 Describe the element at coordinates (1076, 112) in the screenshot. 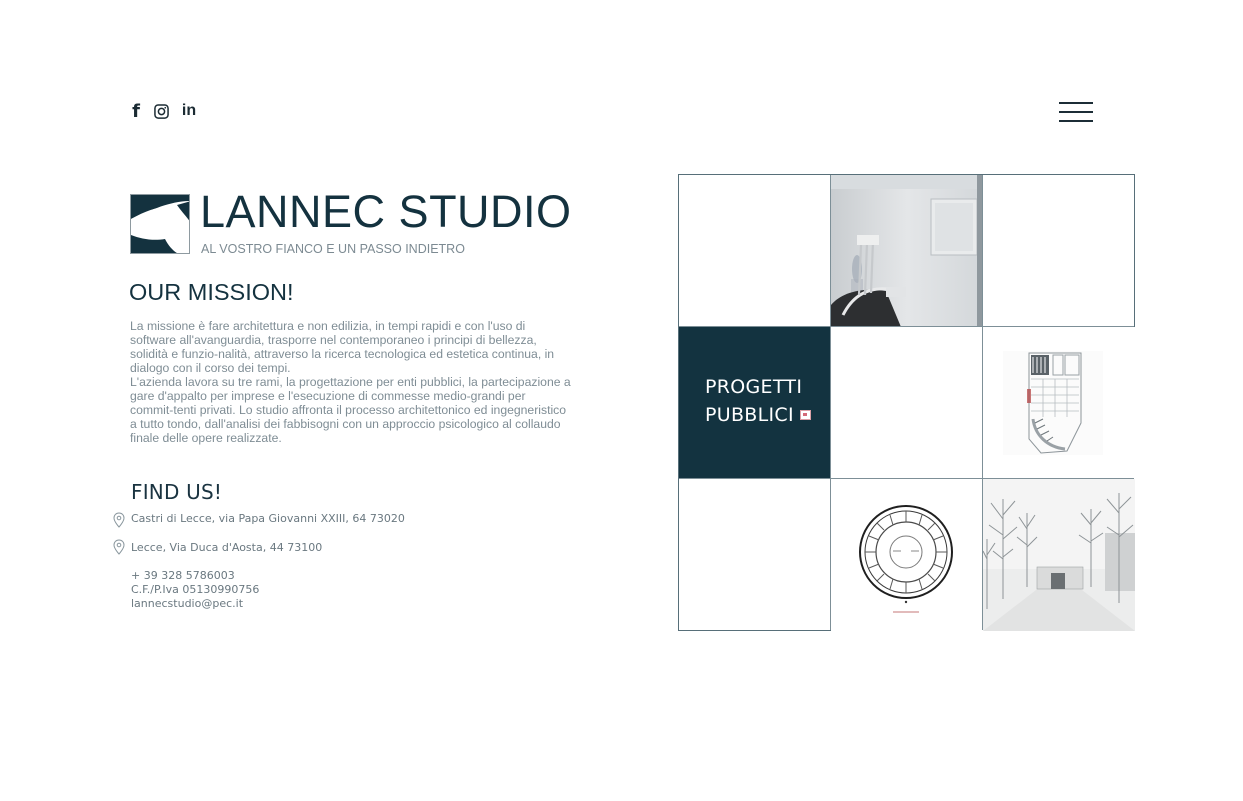

I see `hamburger-menu-icon` at that location.